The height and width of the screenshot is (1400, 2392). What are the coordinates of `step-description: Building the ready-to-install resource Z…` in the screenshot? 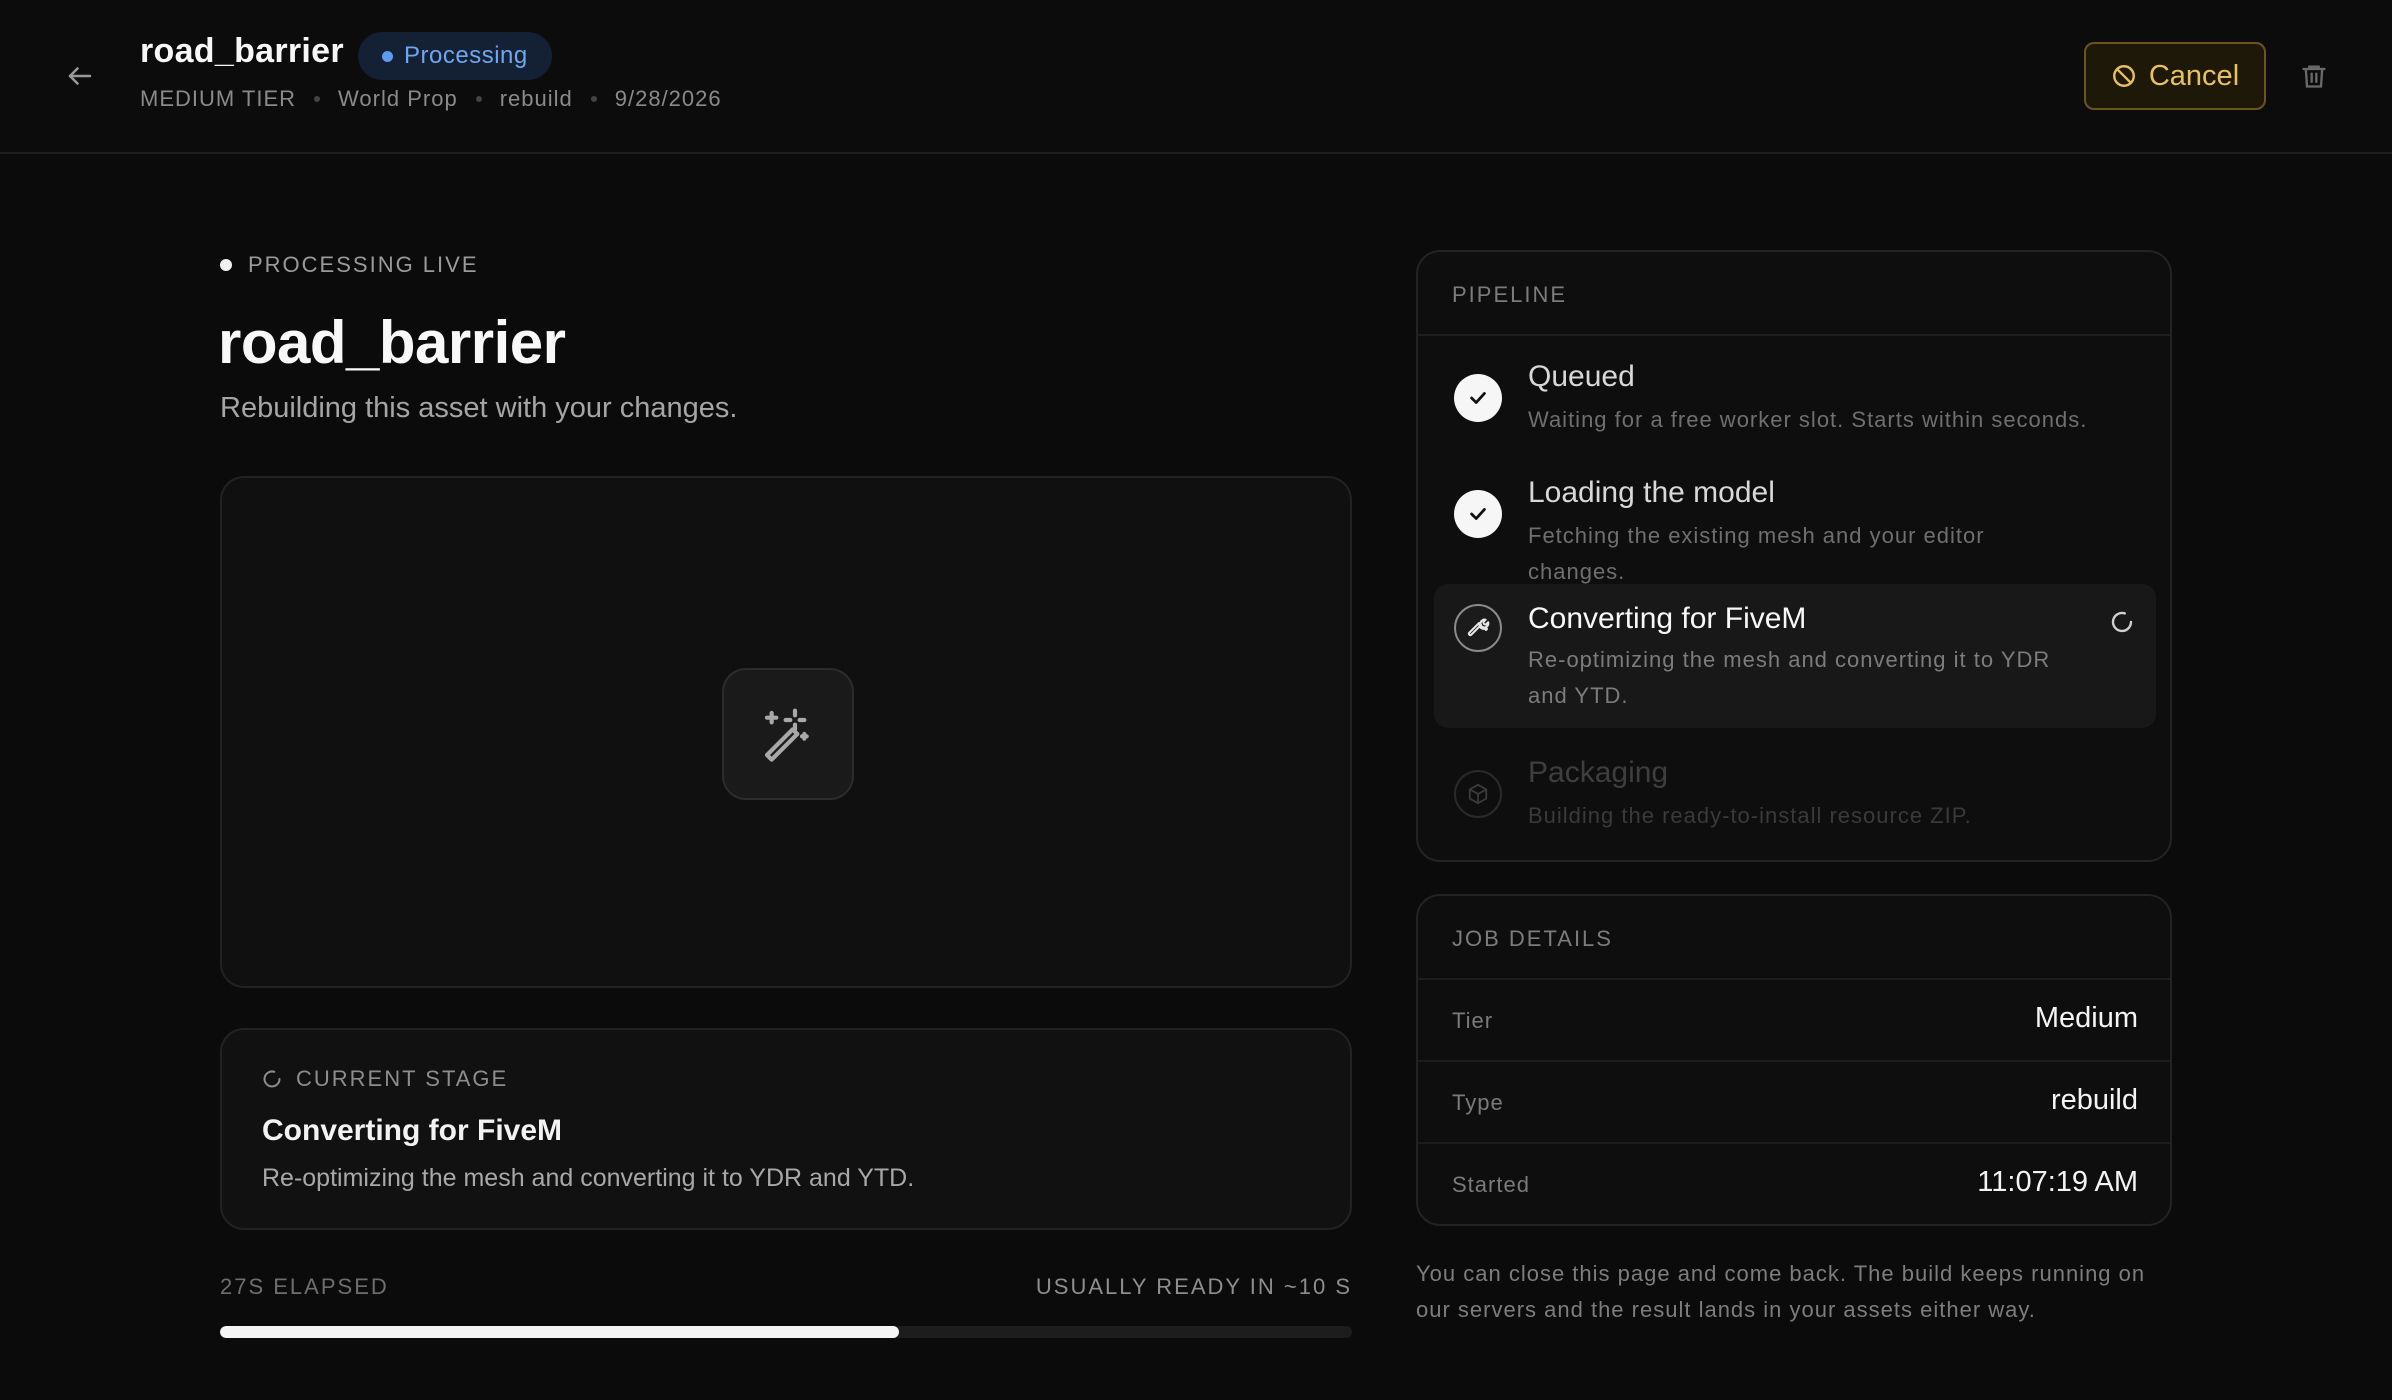 It's located at (1750, 815).